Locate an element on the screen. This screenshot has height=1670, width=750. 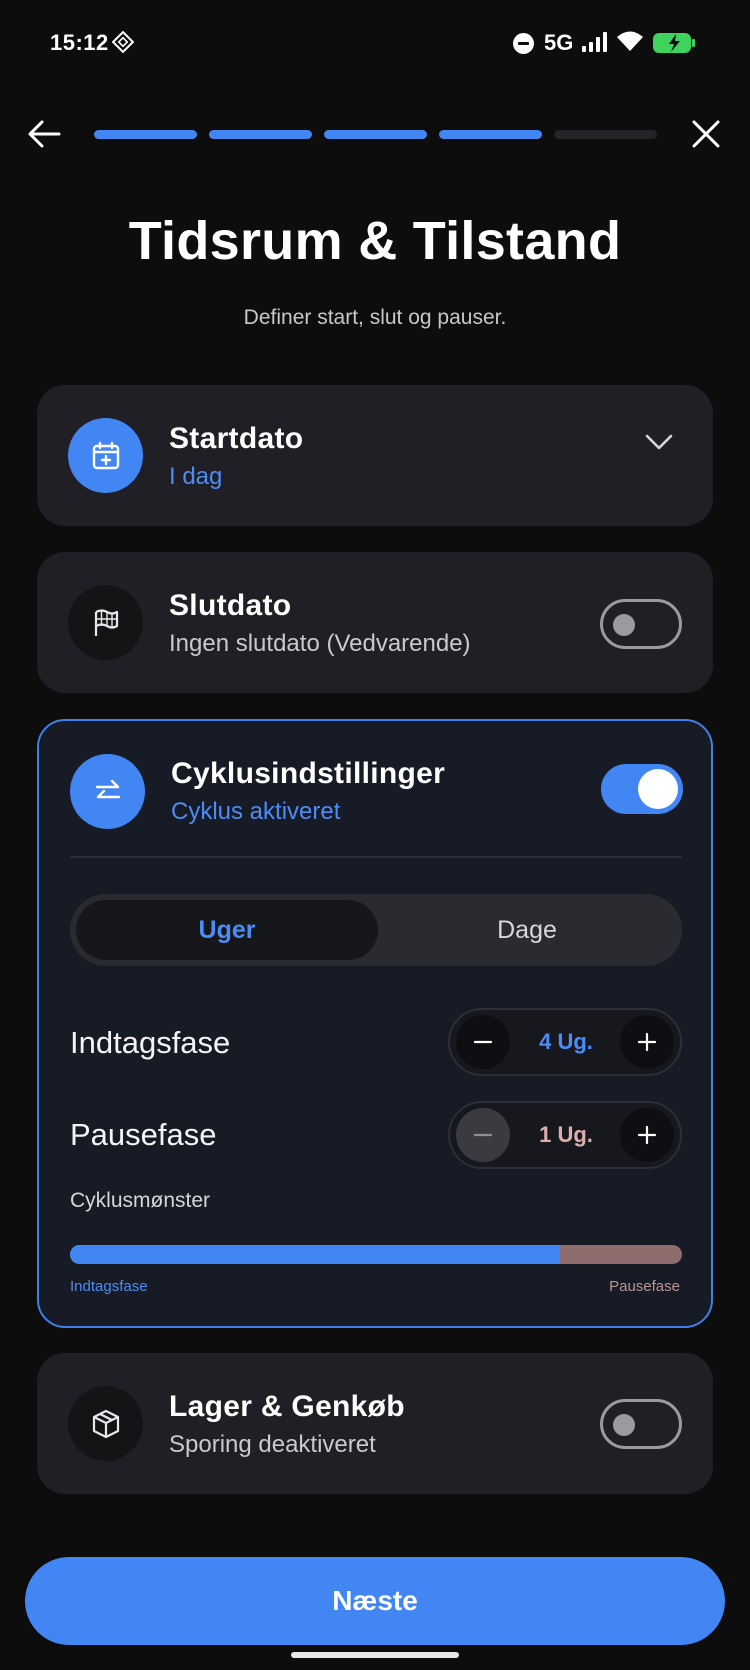
flag-icon is located at coordinates (105, 622).